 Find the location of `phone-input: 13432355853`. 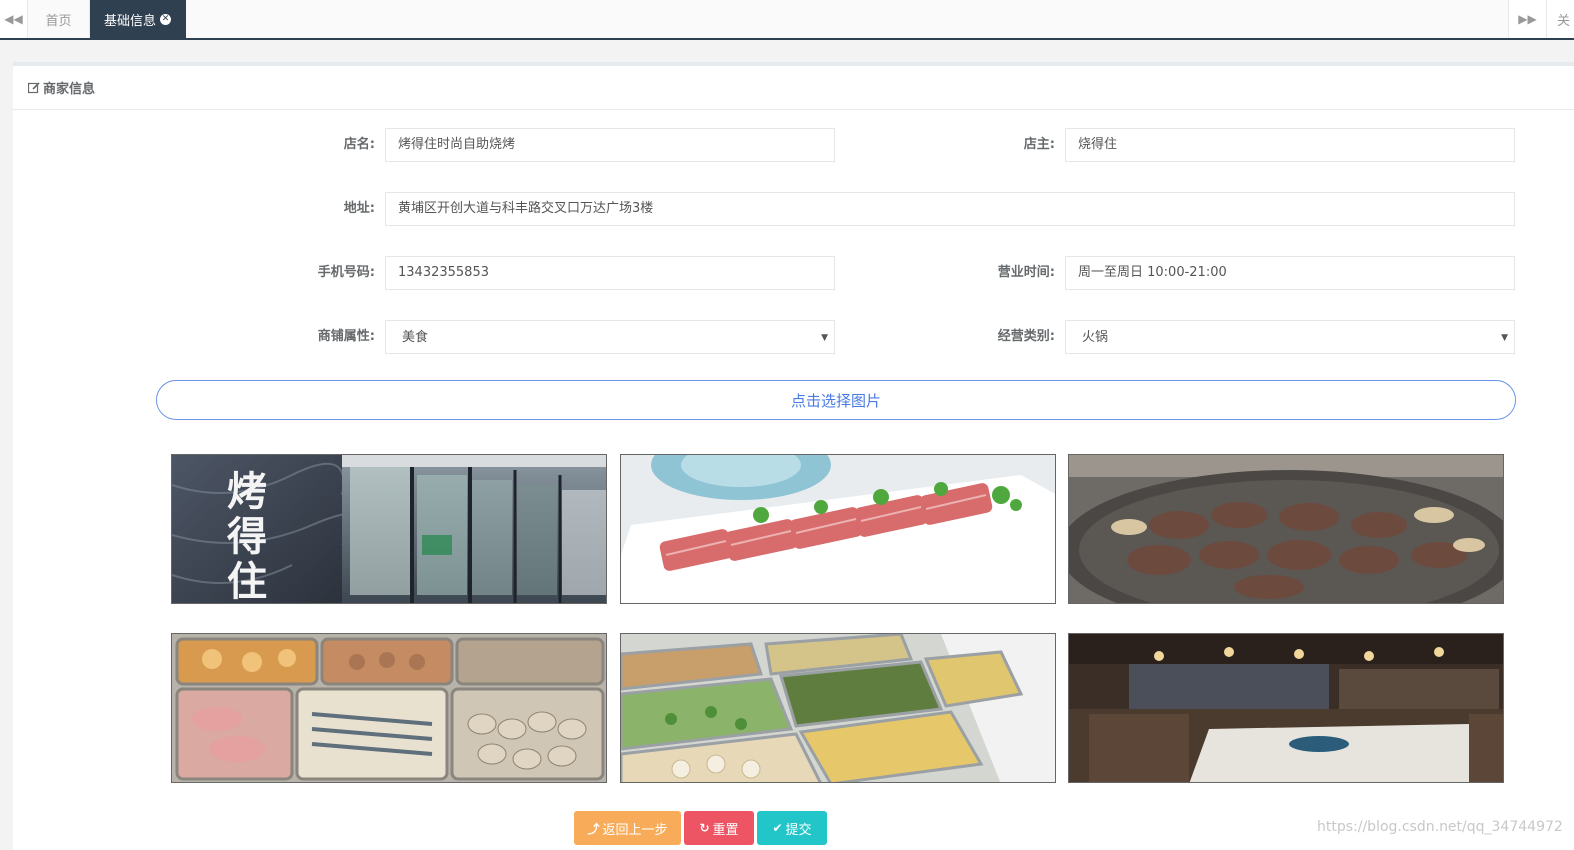

phone-input: 13432355853 is located at coordinates (610, 273).